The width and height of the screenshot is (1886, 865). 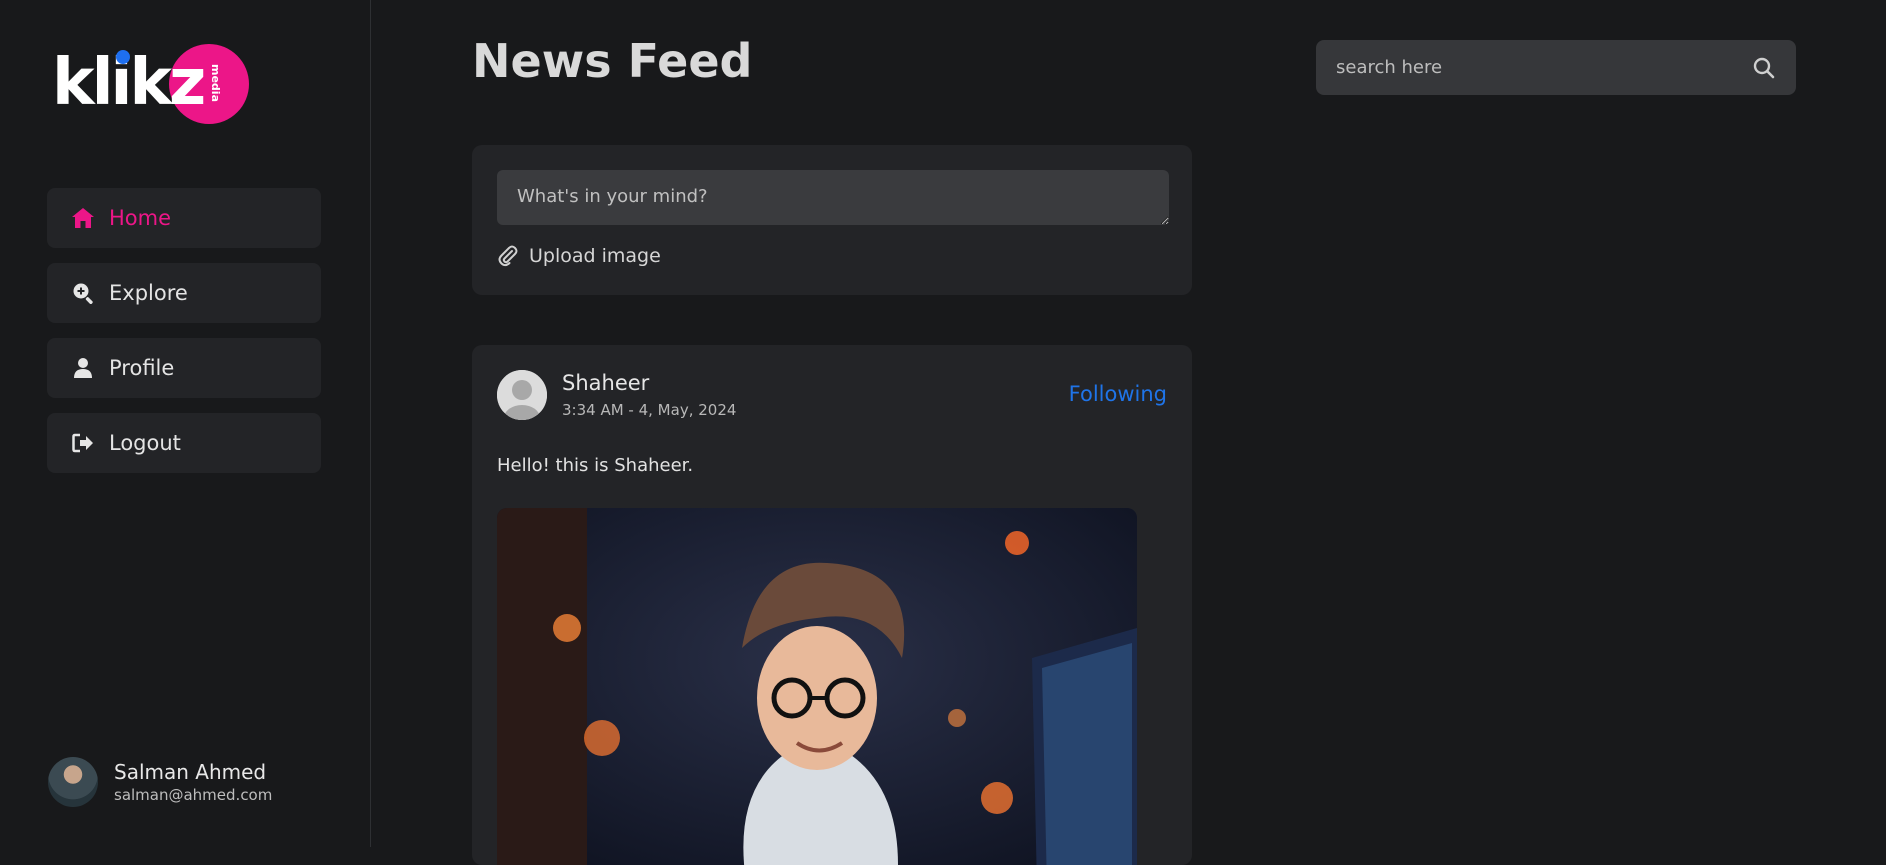 I want to click on following-button: Following, so click(x=1118, y=394).